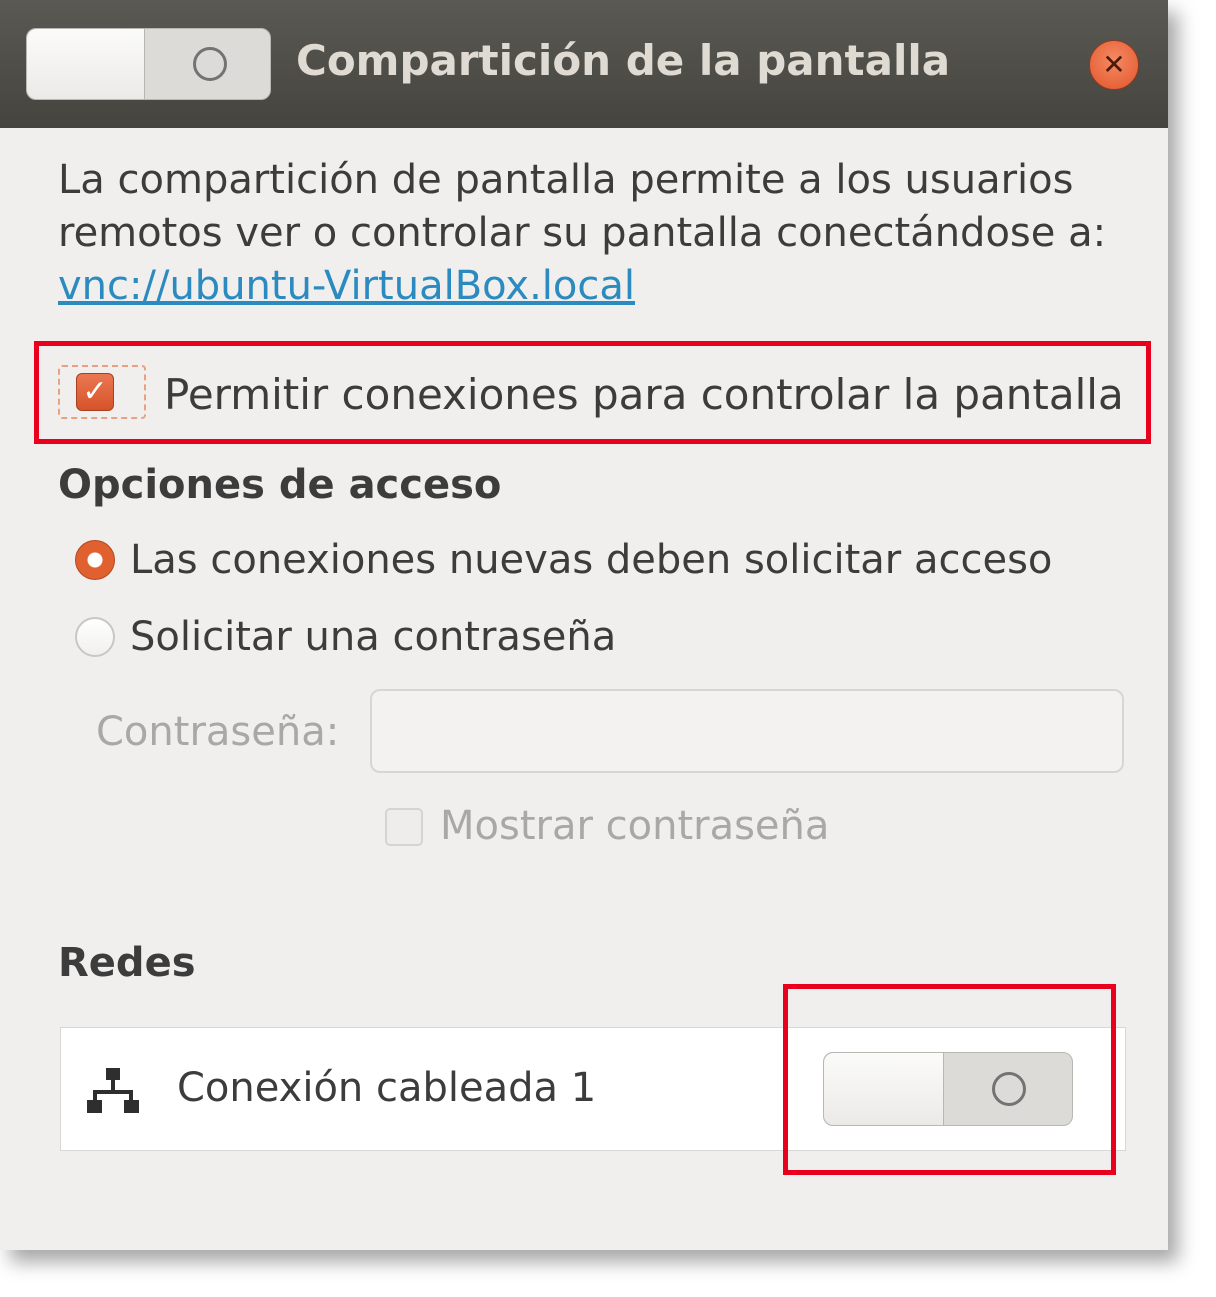 Image resolution: width=1216 pixels, height=1297 pixels. Describe the element at coordinates (747, 731) in the screenshot. I see `password-field` at that location.